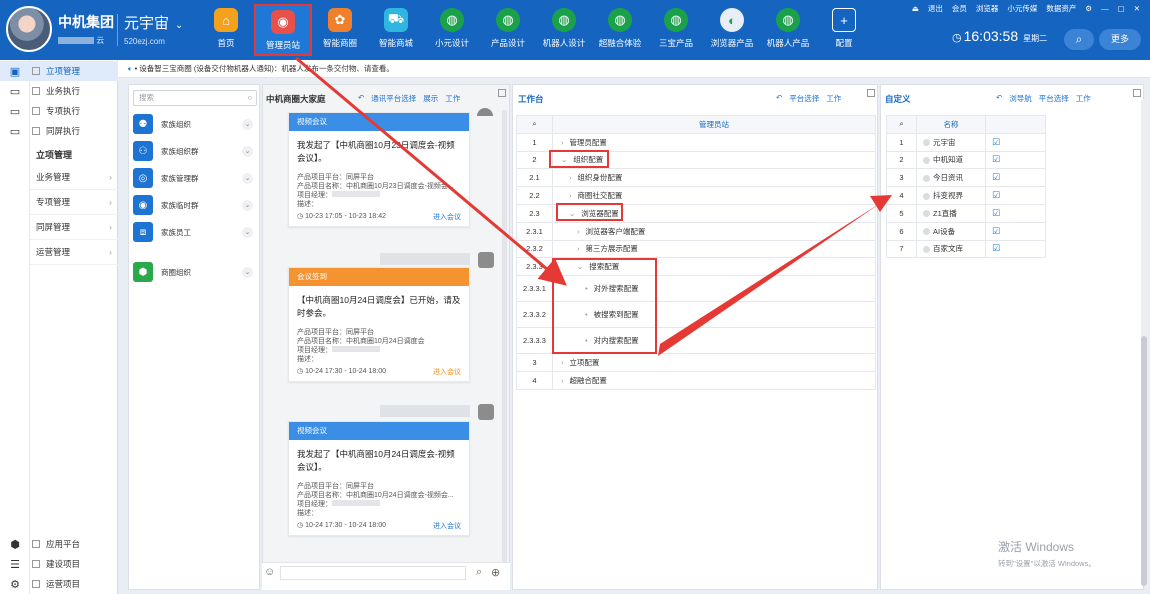 This screenshot has width=1150, height=594. I want to click on arrow-line, so click(431, 171).